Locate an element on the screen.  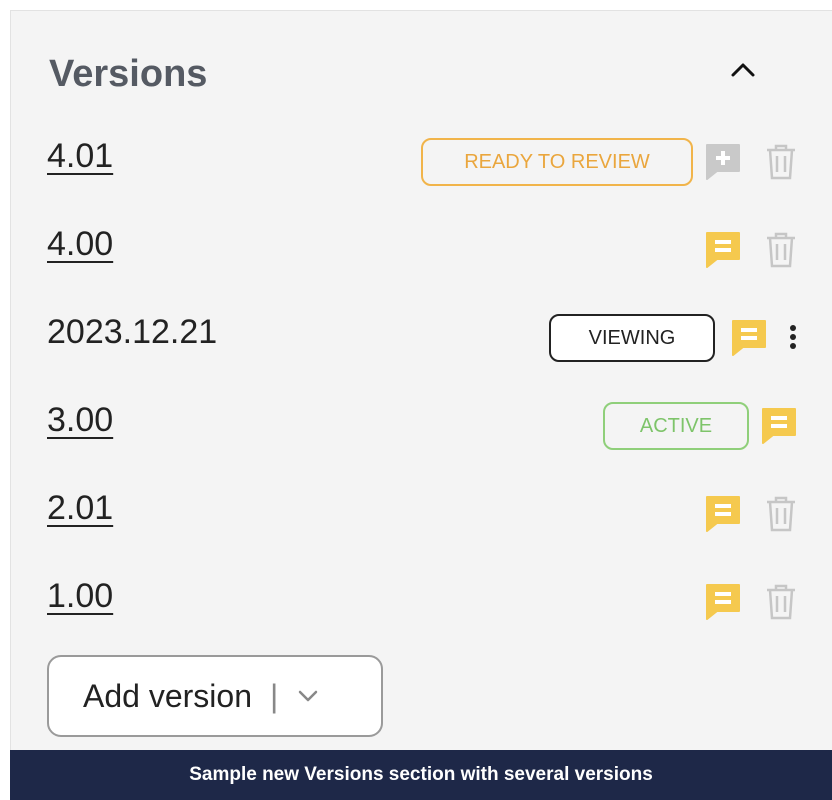
current-version-label: 2023.12.21 is located at coordinates (132, 332).